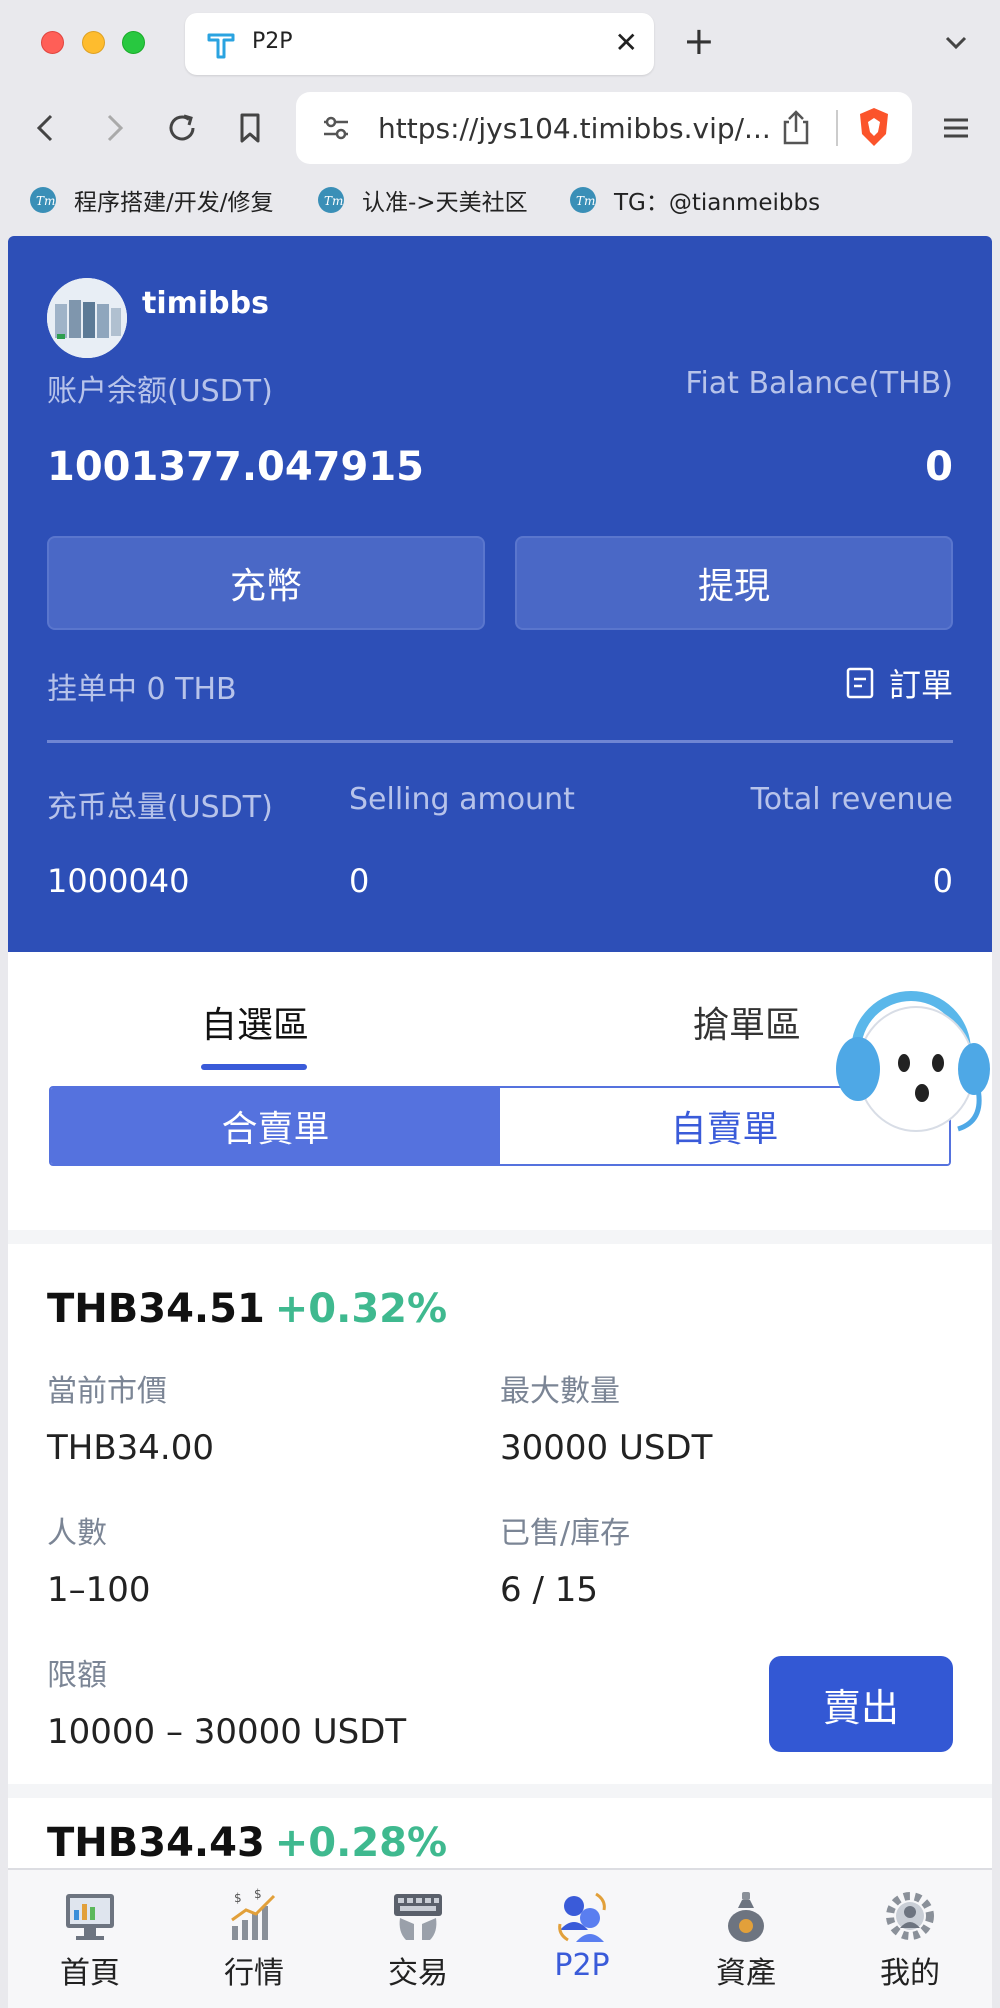  I want to click on toggle-joint-sell: 合賣單, so click(275, 1126).